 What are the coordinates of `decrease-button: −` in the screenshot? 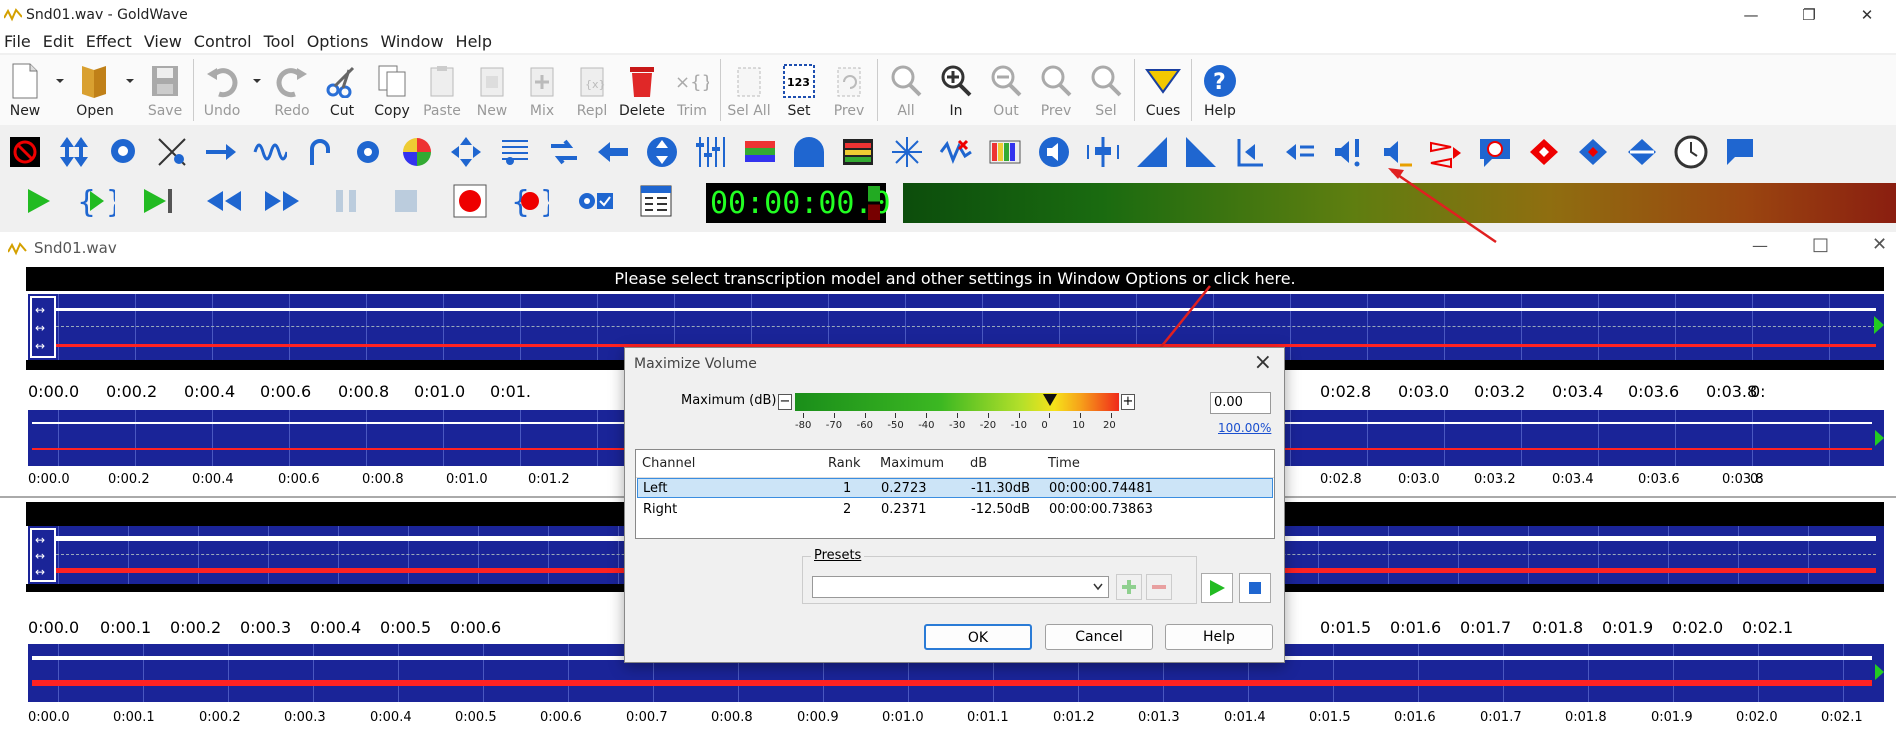 It's located at (785, 402).